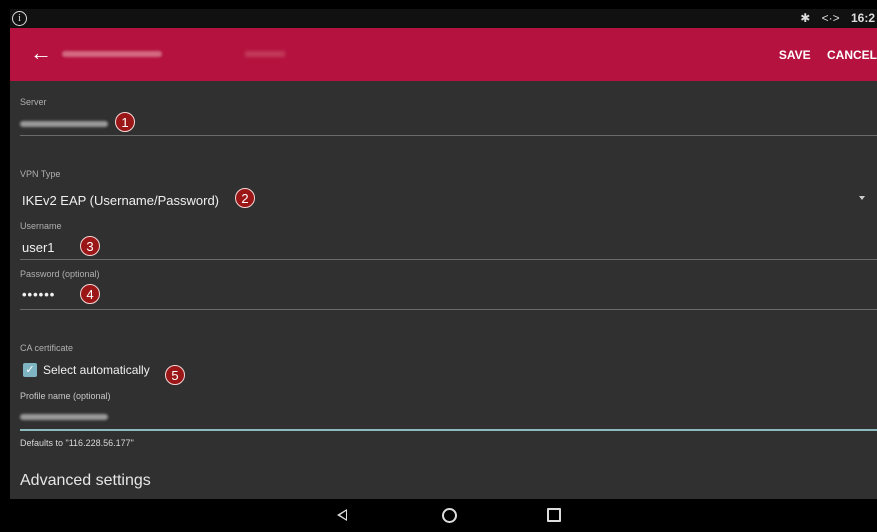 The width and height of the screenshot is (877, 532). What do you see at coordinates (40, 174) in the screenshot?
I see `vpn-type-label: VPN Type` at bounding box center [40, 174].